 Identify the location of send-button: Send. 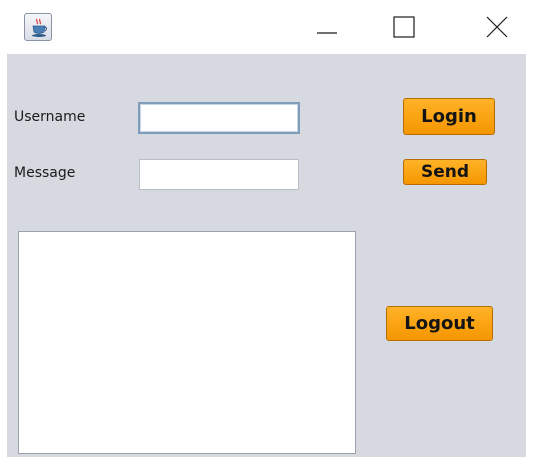
(445, 172).